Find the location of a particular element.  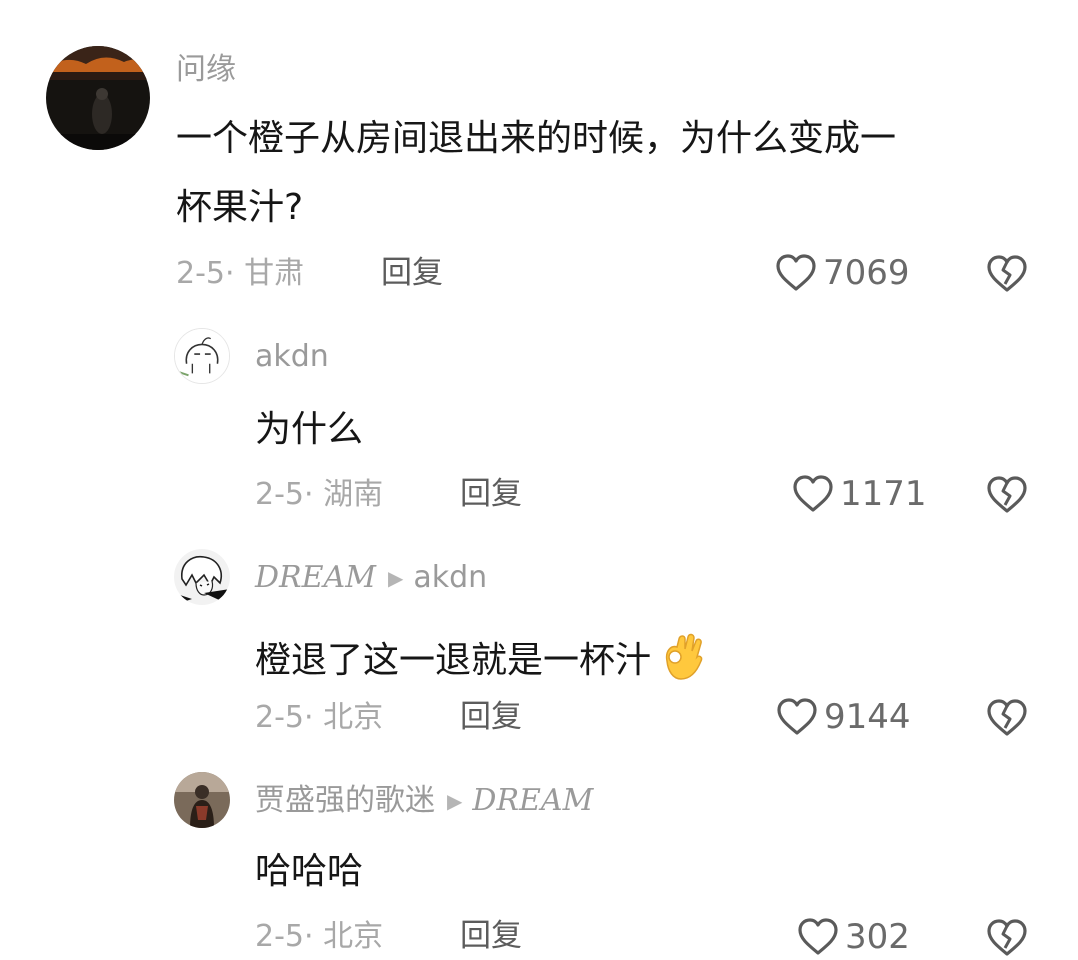

reply-to-username: akdn is located at coordinates (450, 577).